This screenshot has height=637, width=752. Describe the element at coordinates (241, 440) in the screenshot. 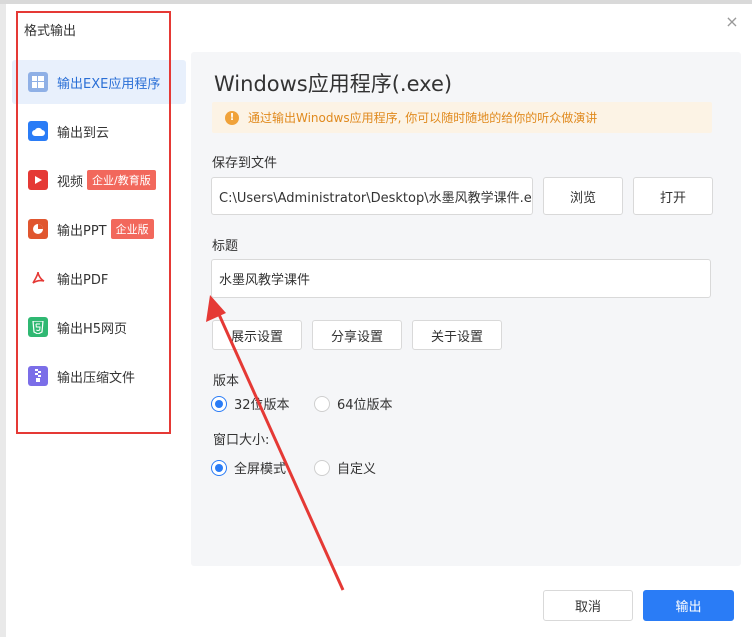

I see `window-size-label: 窗口大小:` at that location.